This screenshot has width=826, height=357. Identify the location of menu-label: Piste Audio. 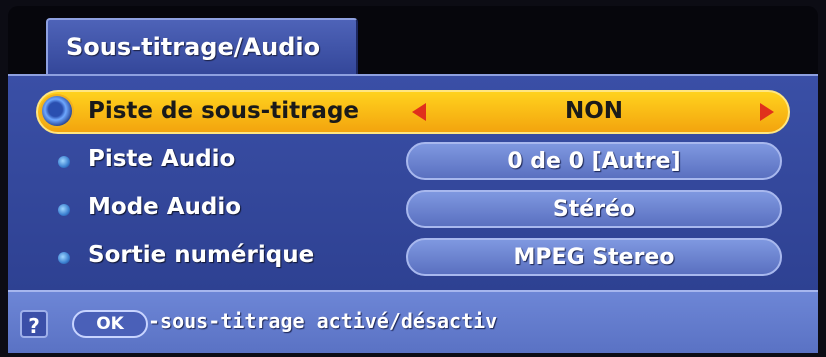
(162, 159).